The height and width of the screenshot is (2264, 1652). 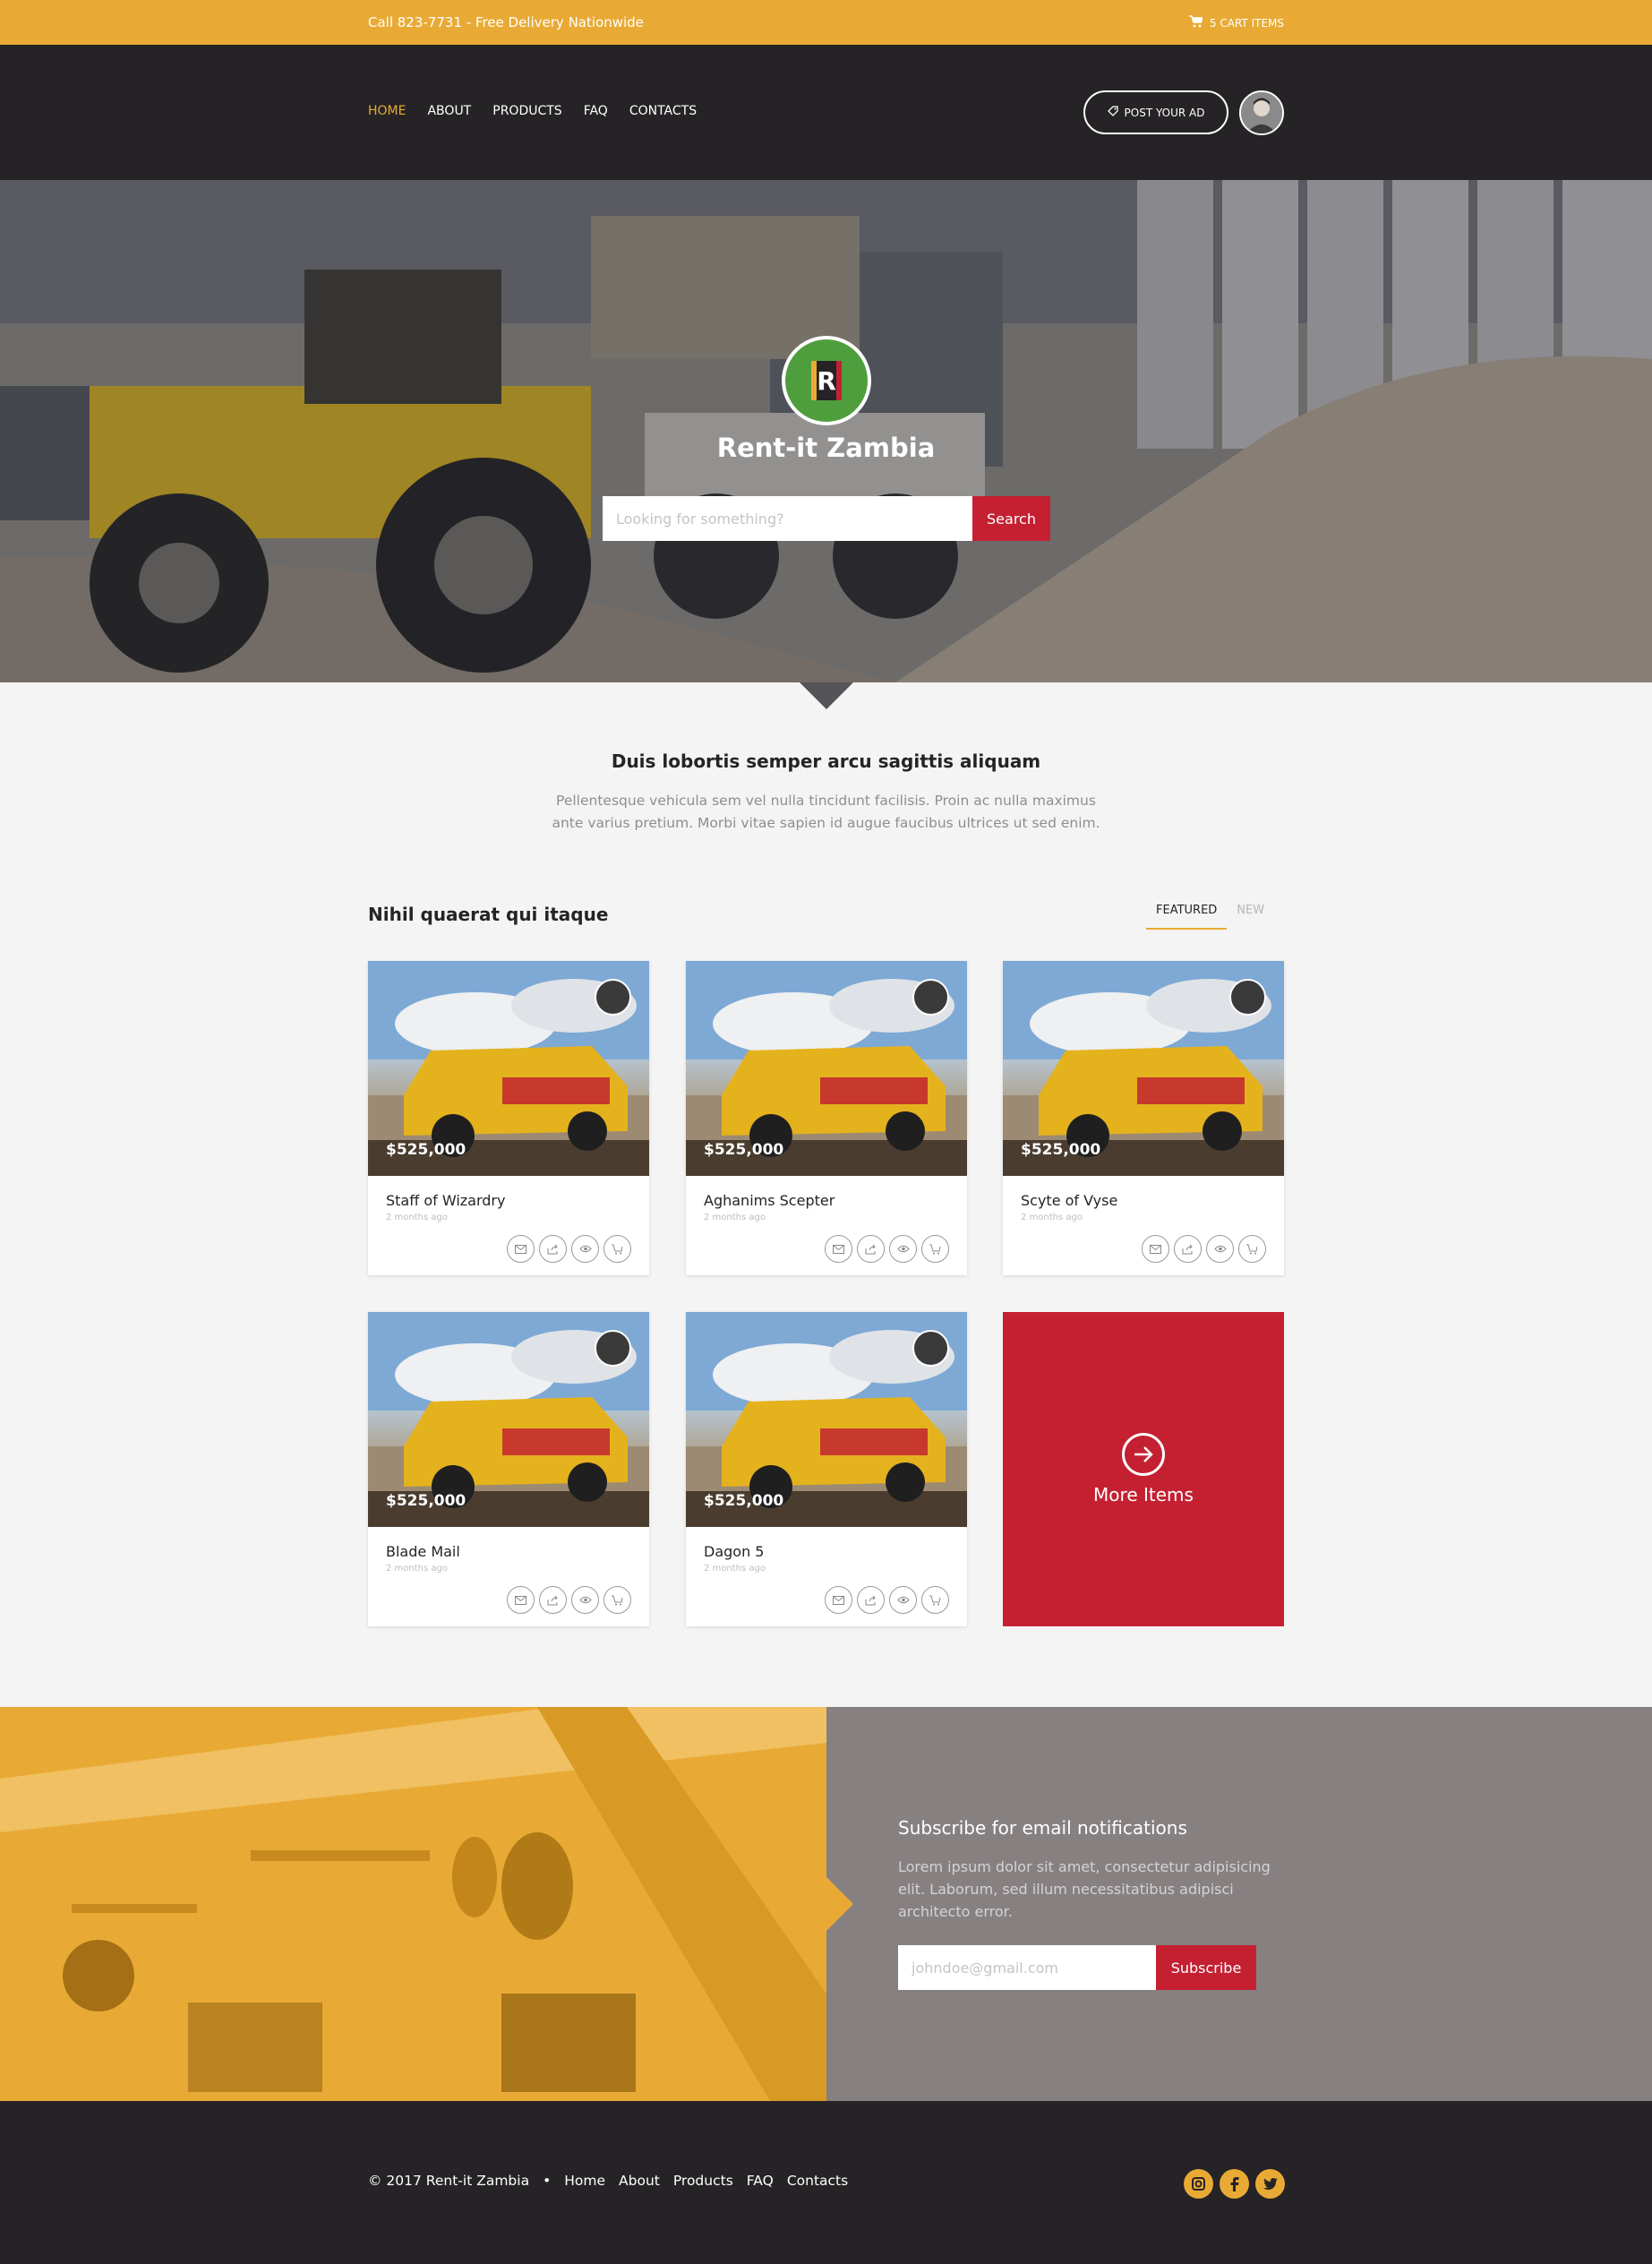 I want to click on cart-icon, so click(x=1196, y=22).